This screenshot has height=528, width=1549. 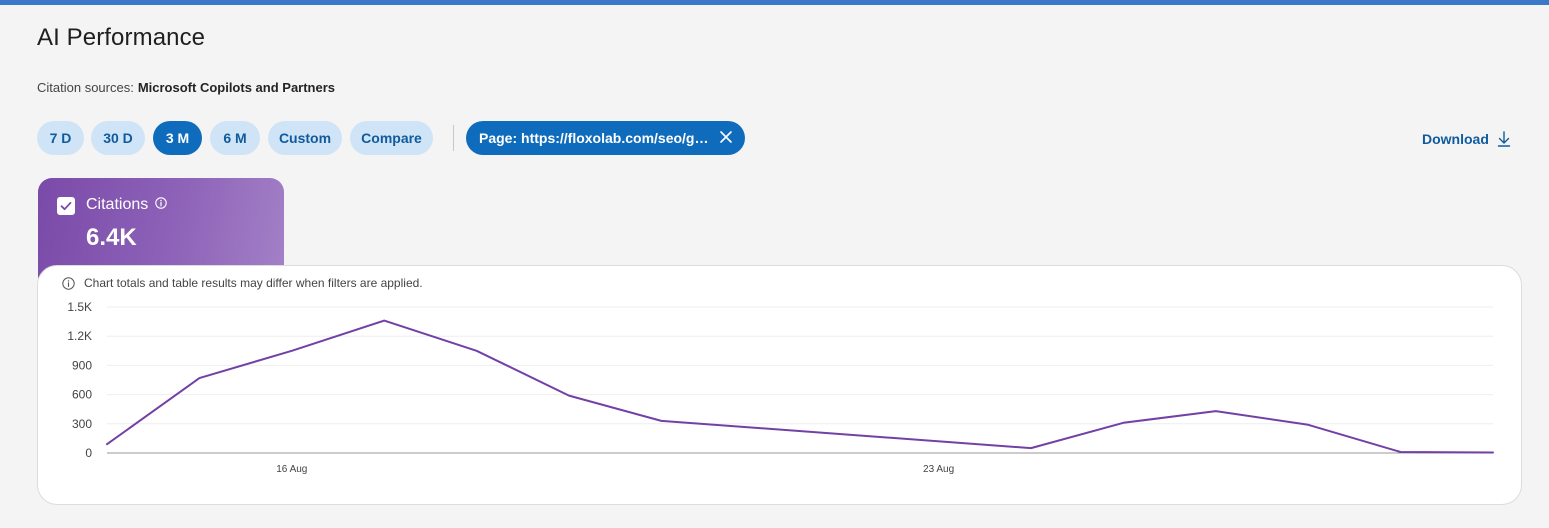 I want to click on y-tick-label: 300, so click(x=82, y=424).